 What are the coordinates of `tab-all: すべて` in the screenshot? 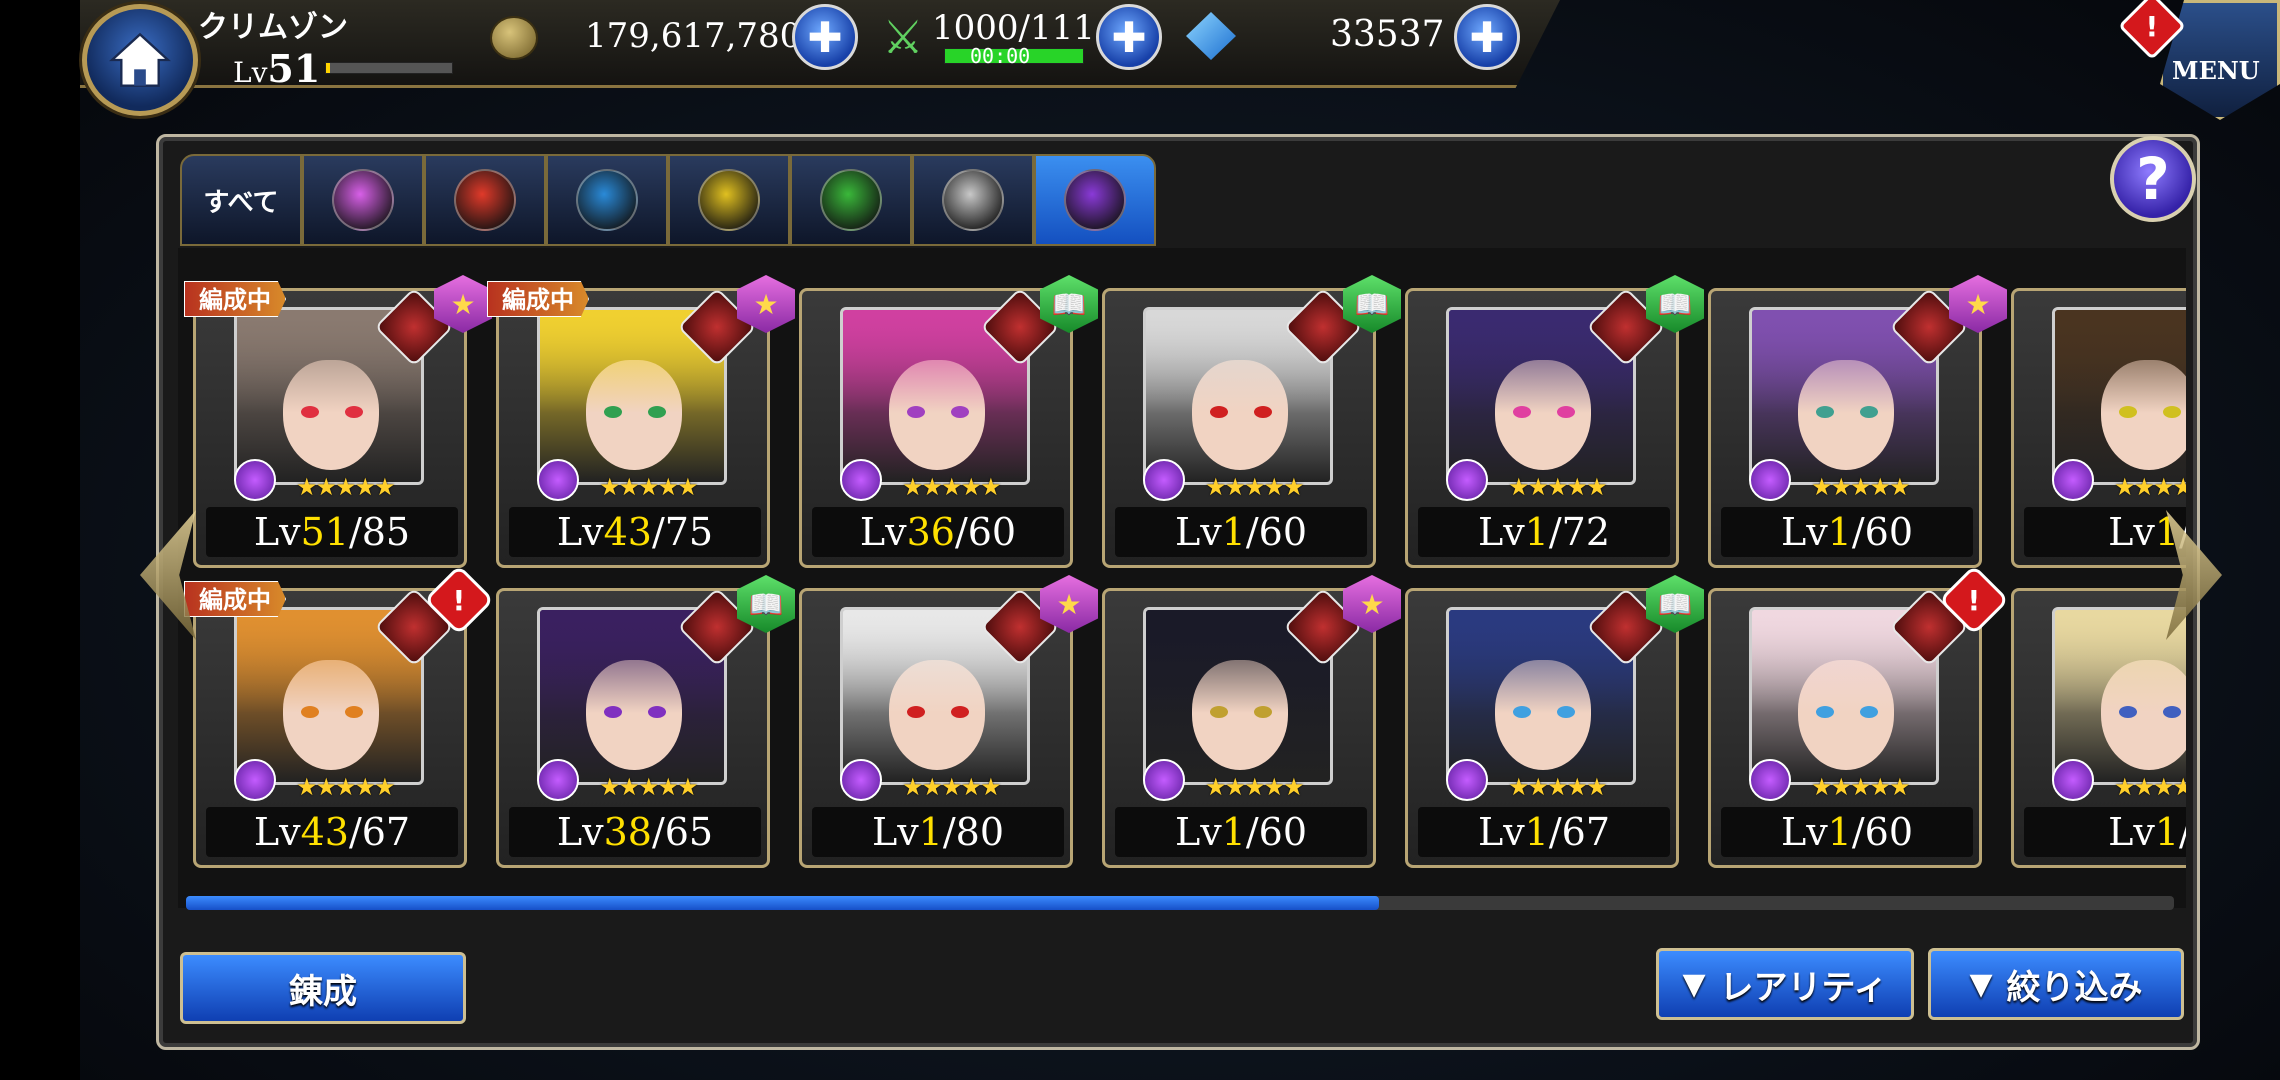 It's located at (241, 200).